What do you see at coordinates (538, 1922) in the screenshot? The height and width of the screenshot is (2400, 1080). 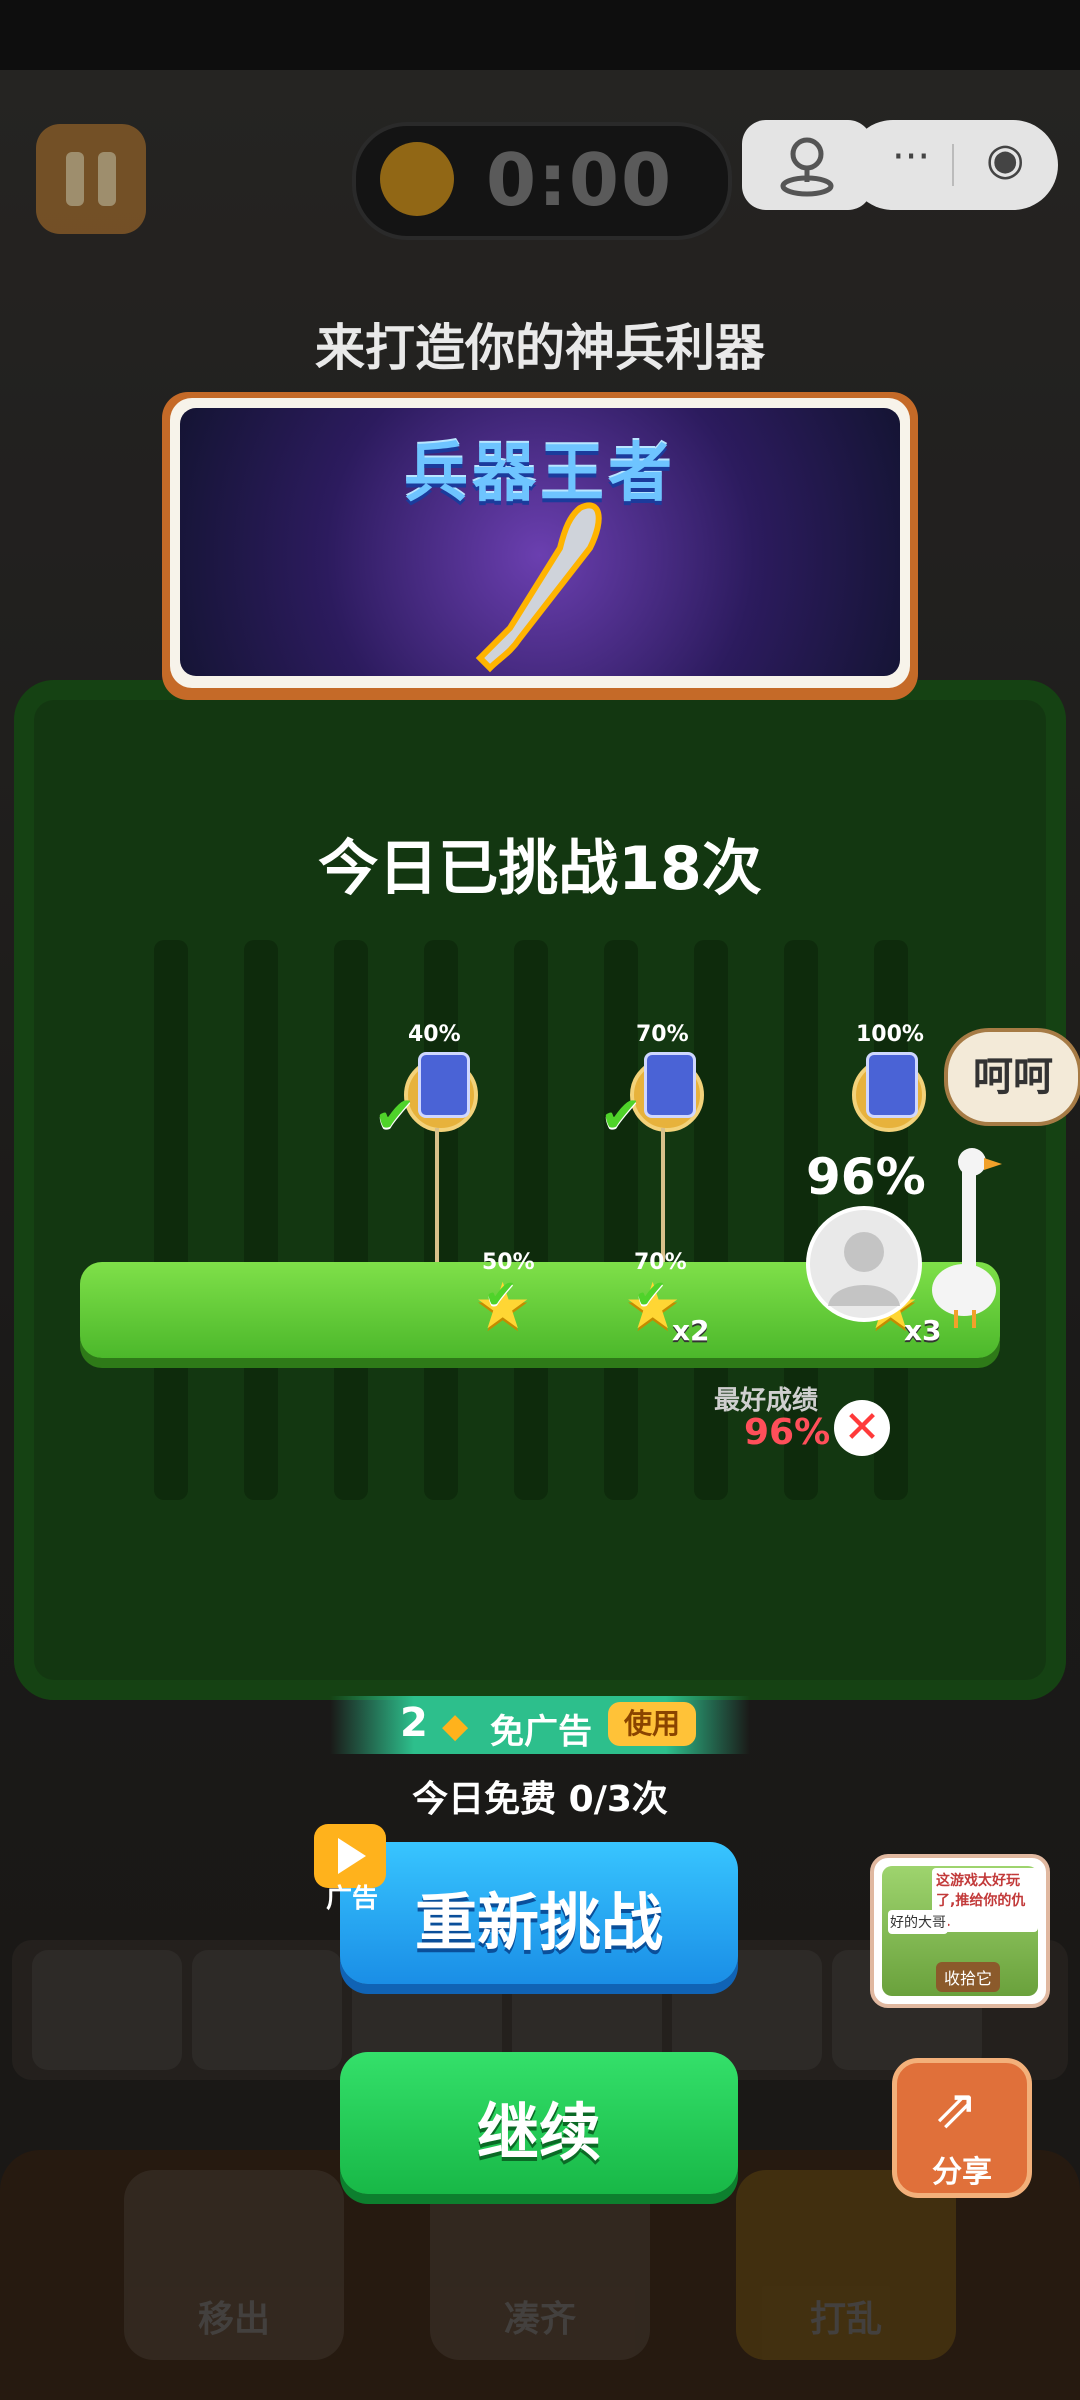 I see `retry-label: 重新挑战` at bounding box center [538, 1922].